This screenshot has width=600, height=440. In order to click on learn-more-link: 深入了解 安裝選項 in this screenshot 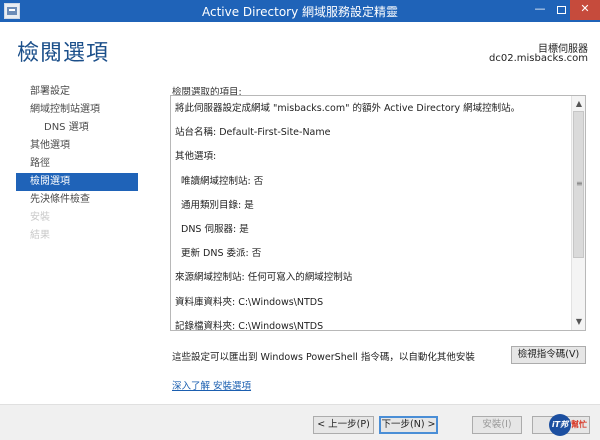, I will do `click(211, 385)`.